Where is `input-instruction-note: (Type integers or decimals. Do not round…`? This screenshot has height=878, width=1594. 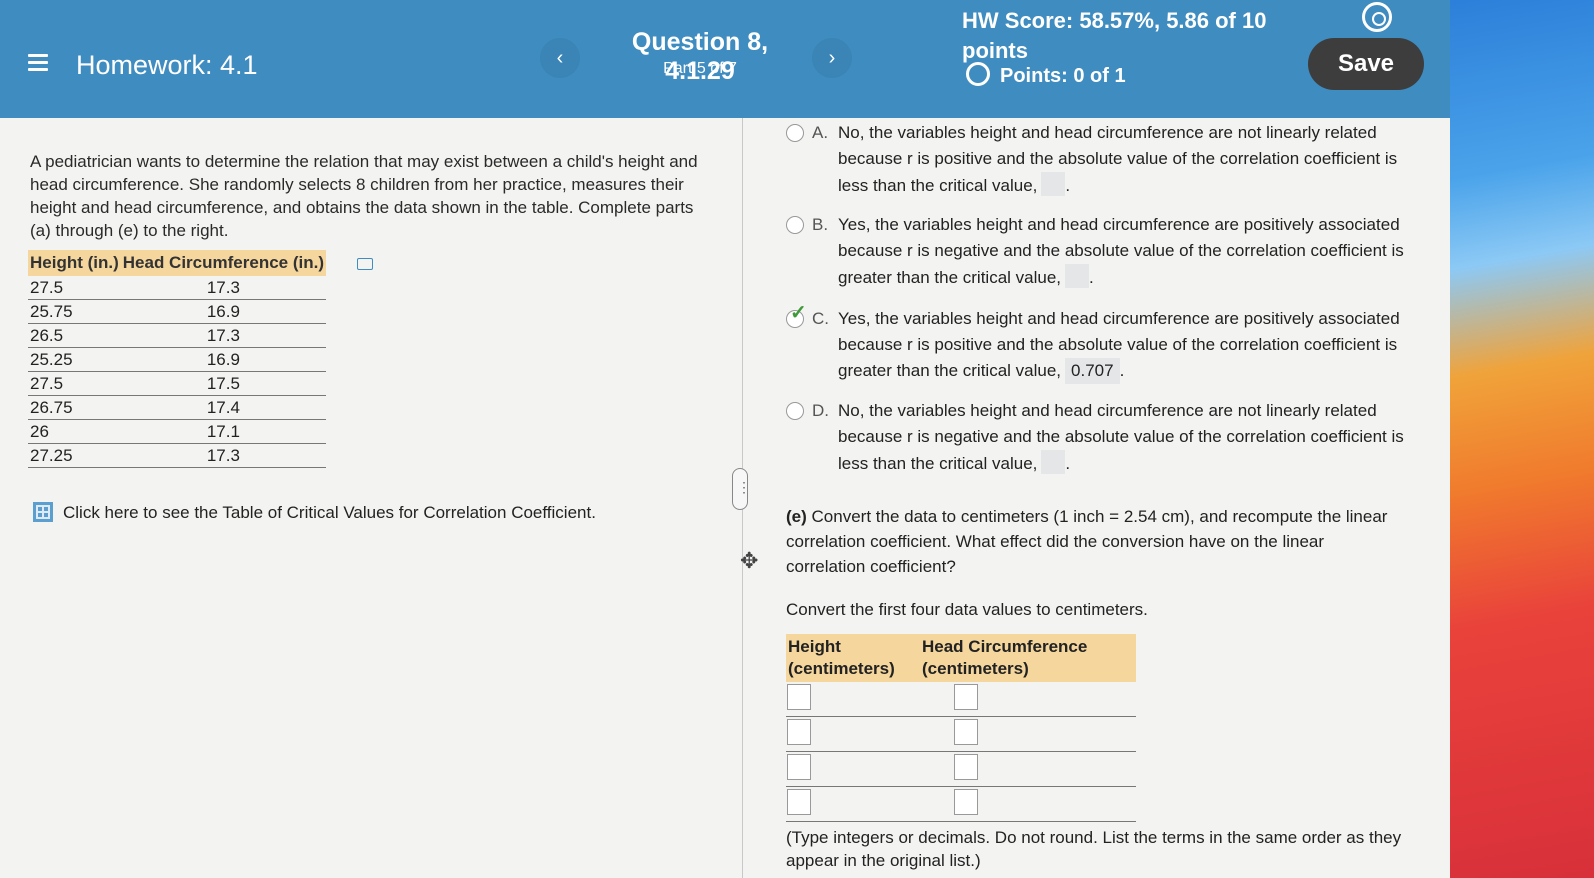 input-instruction-note: (Type integers or decimals. Do not round… is located at coordinates (1094, 849).